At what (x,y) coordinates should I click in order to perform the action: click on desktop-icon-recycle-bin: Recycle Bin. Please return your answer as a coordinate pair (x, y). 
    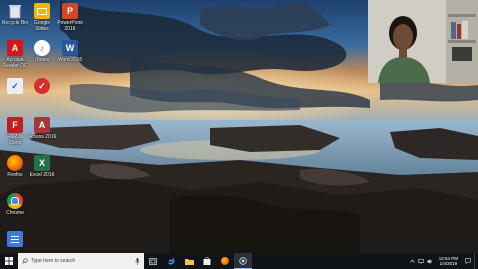
    Looking at the image, I should click on (15, 14).